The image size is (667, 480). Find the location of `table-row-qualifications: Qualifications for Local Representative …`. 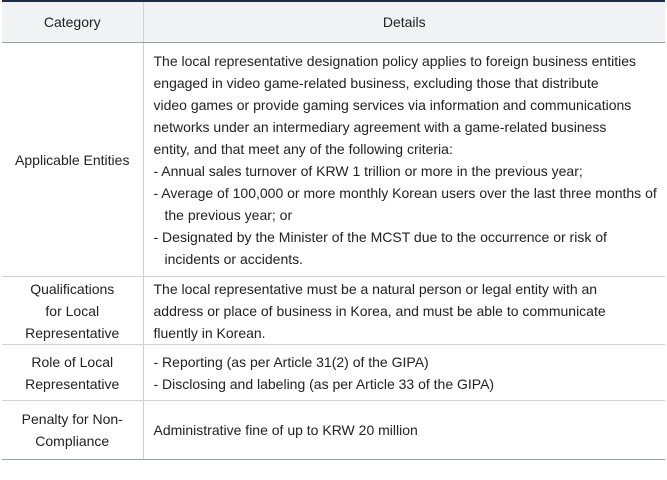

table-row-qualifications: Qualifications for Local Representative … is located at coordinates (333, 310).